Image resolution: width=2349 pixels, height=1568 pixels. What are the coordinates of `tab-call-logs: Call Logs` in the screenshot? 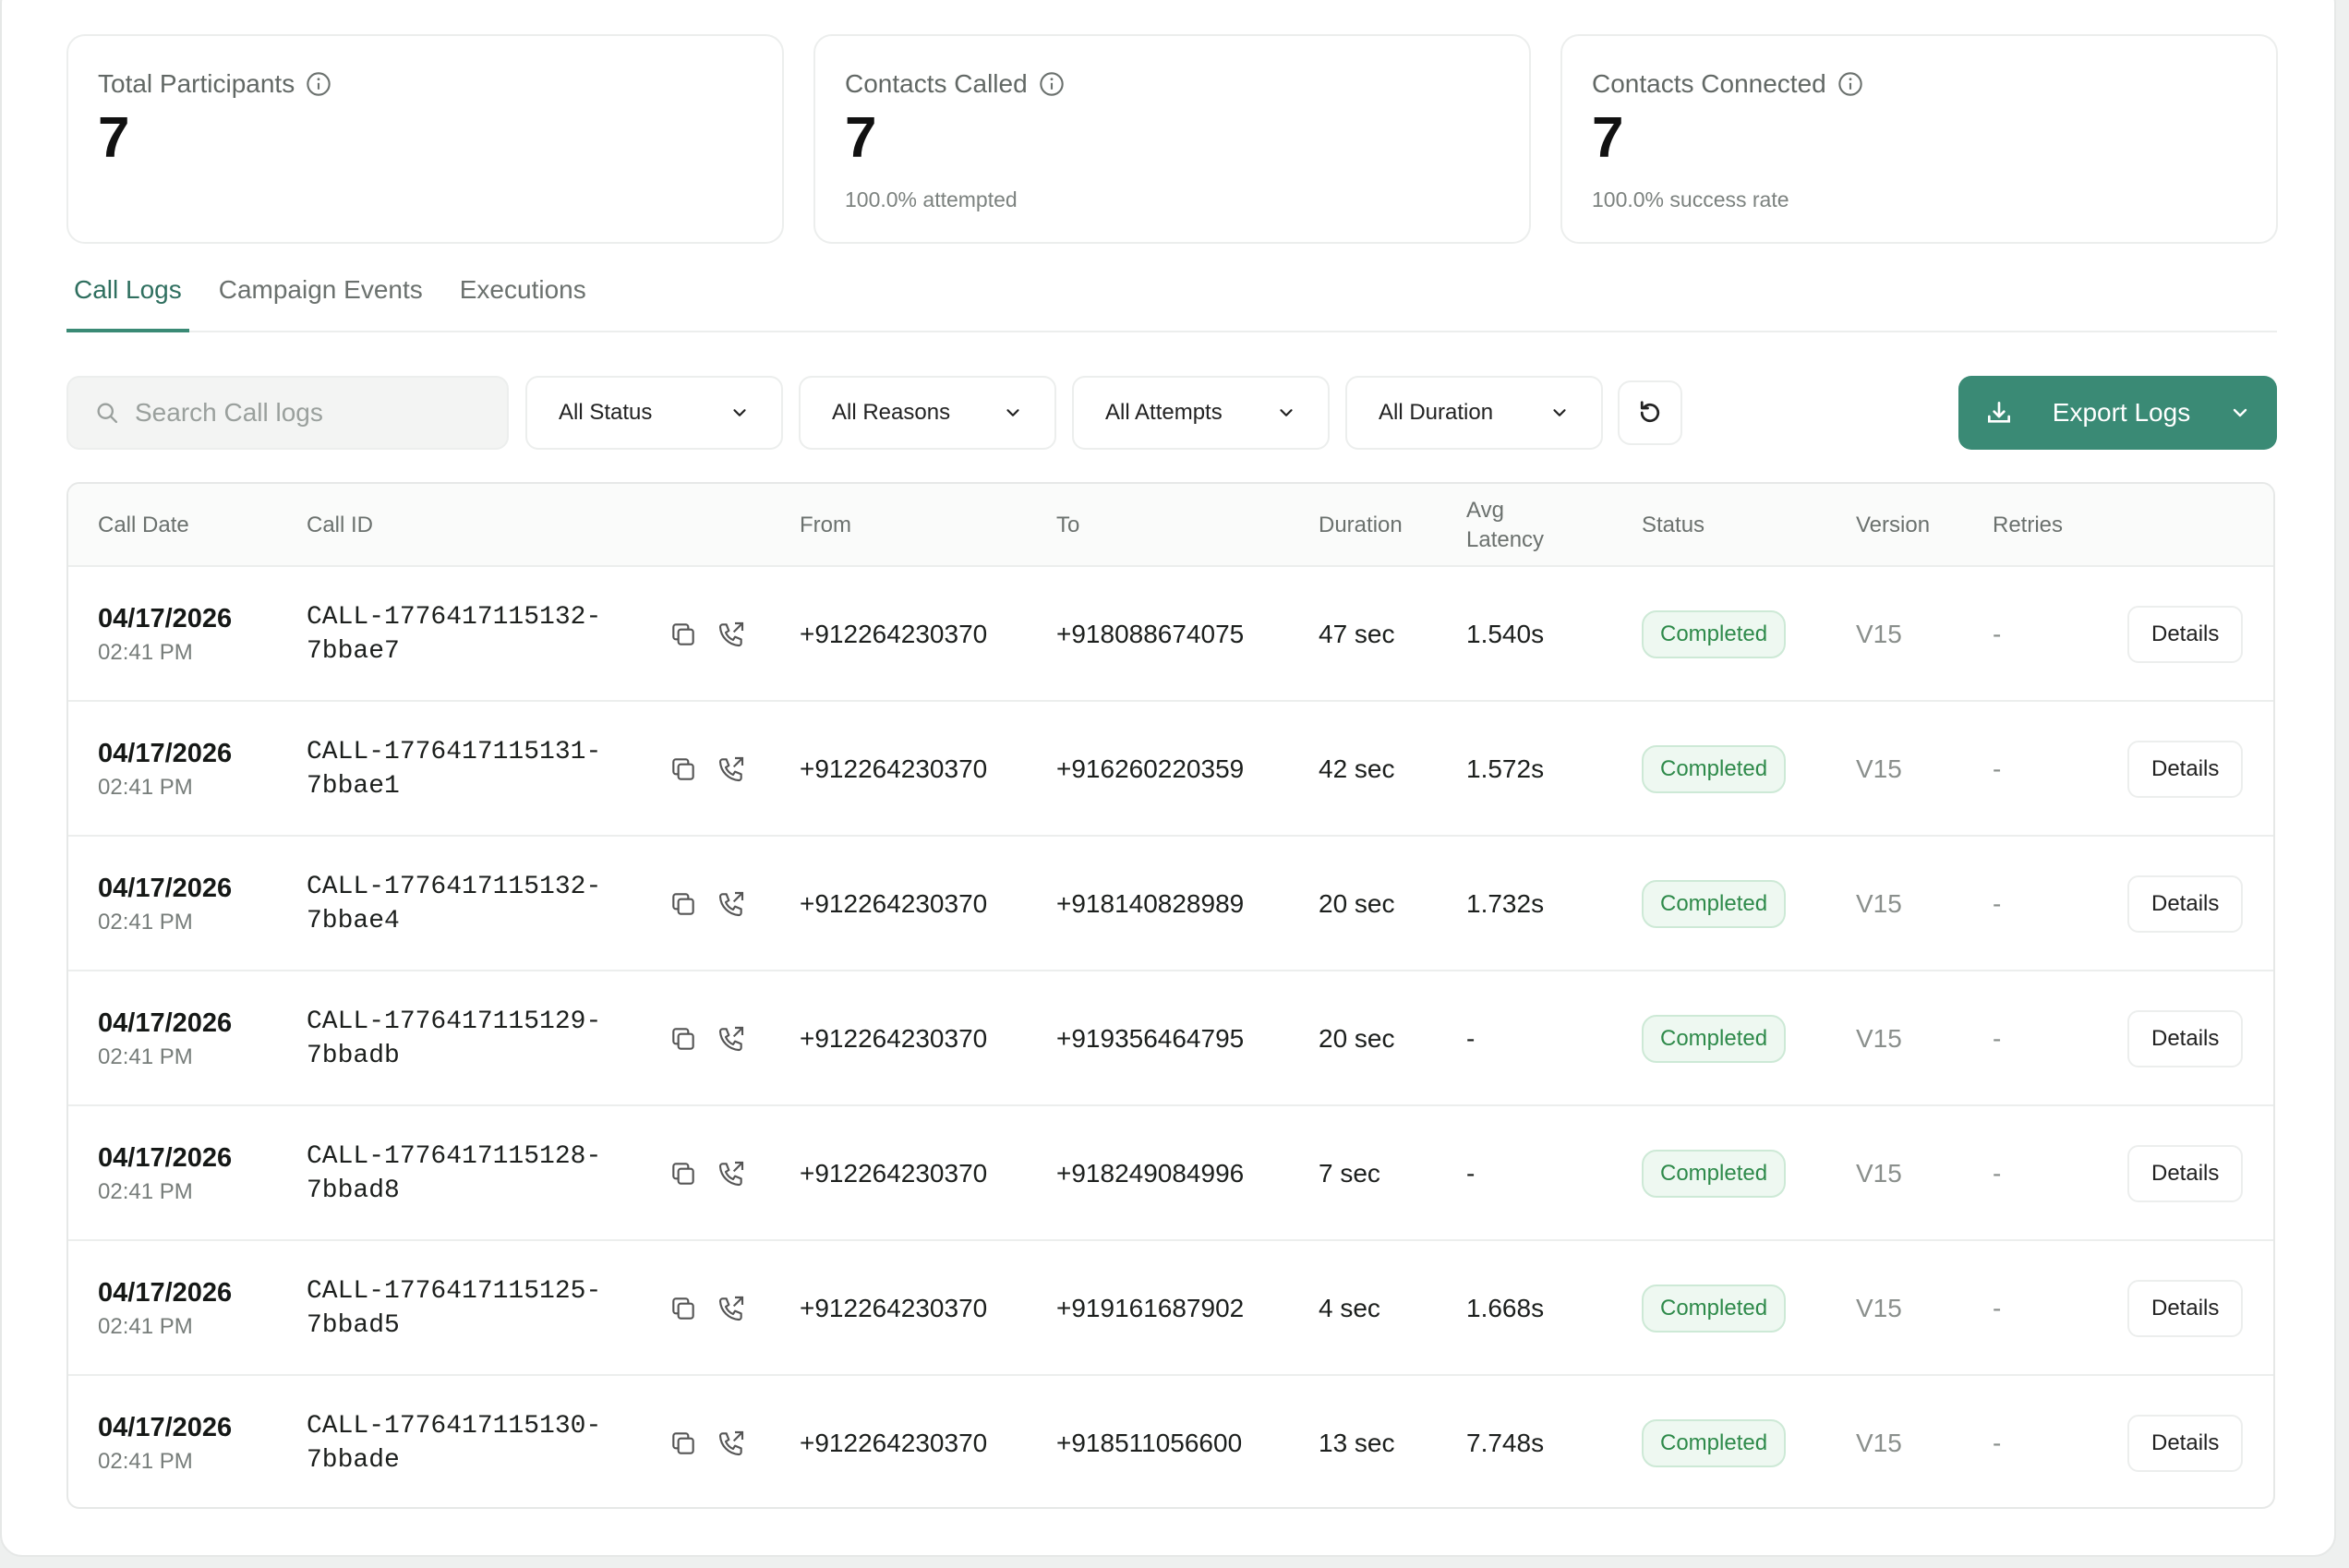 It's located at (127, 301).